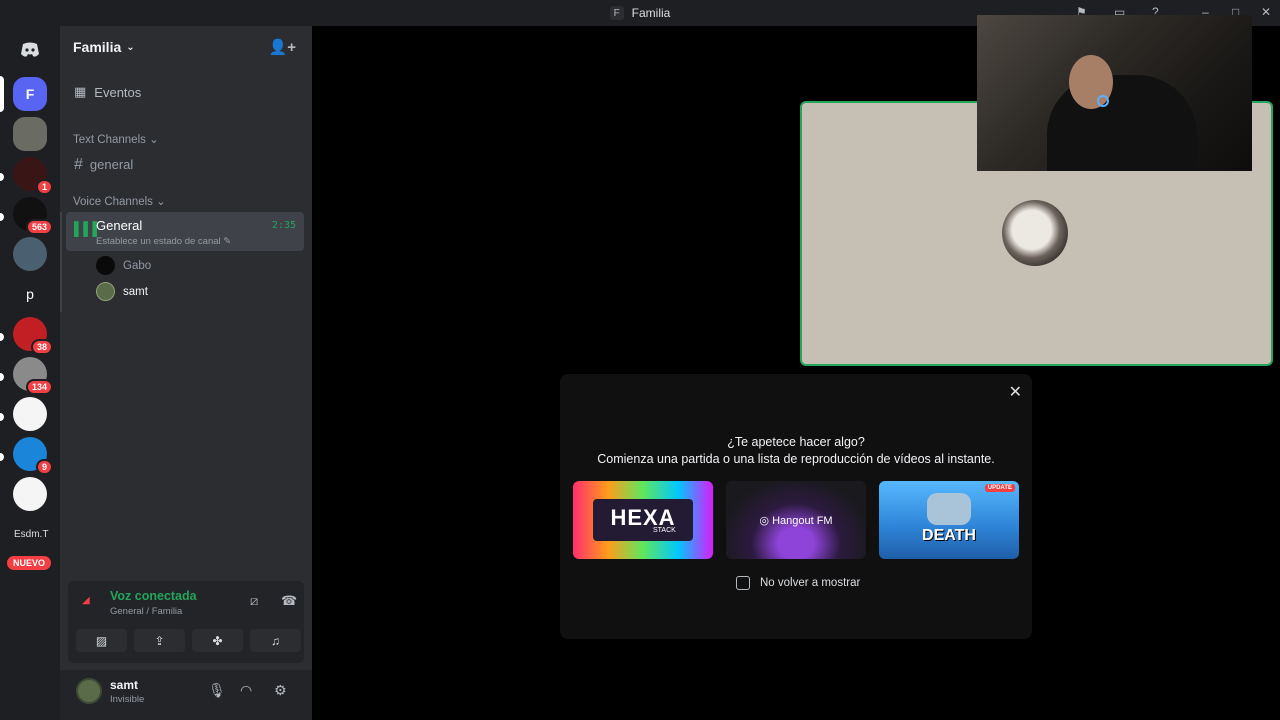 The image size is (1280, 720). I want to click on guild-header: Familia ⌄ 👤+, so click(186, 47).